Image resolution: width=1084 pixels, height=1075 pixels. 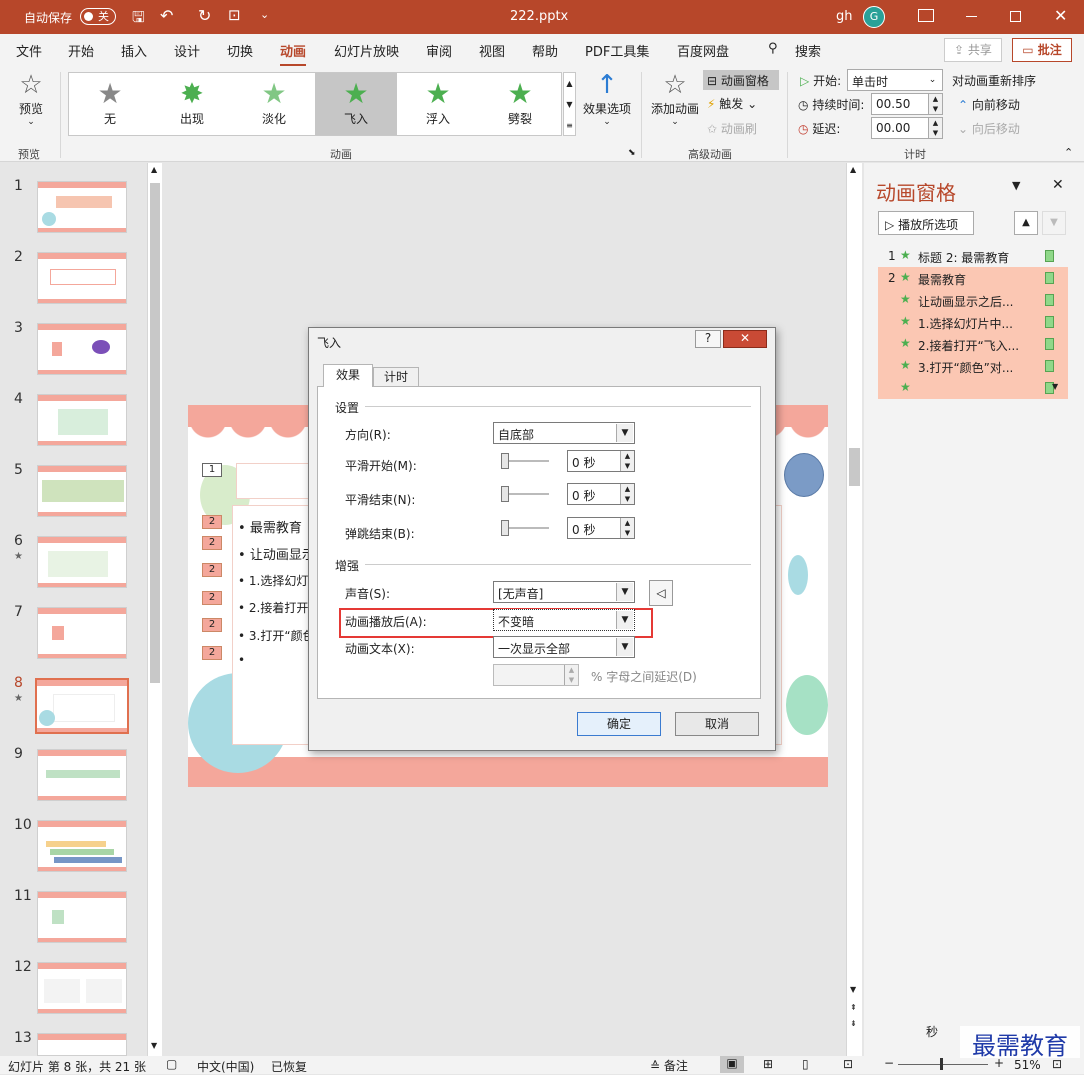 I want to click on after-animation-select: 不变暗 ▼, so click(x=564, y=620).